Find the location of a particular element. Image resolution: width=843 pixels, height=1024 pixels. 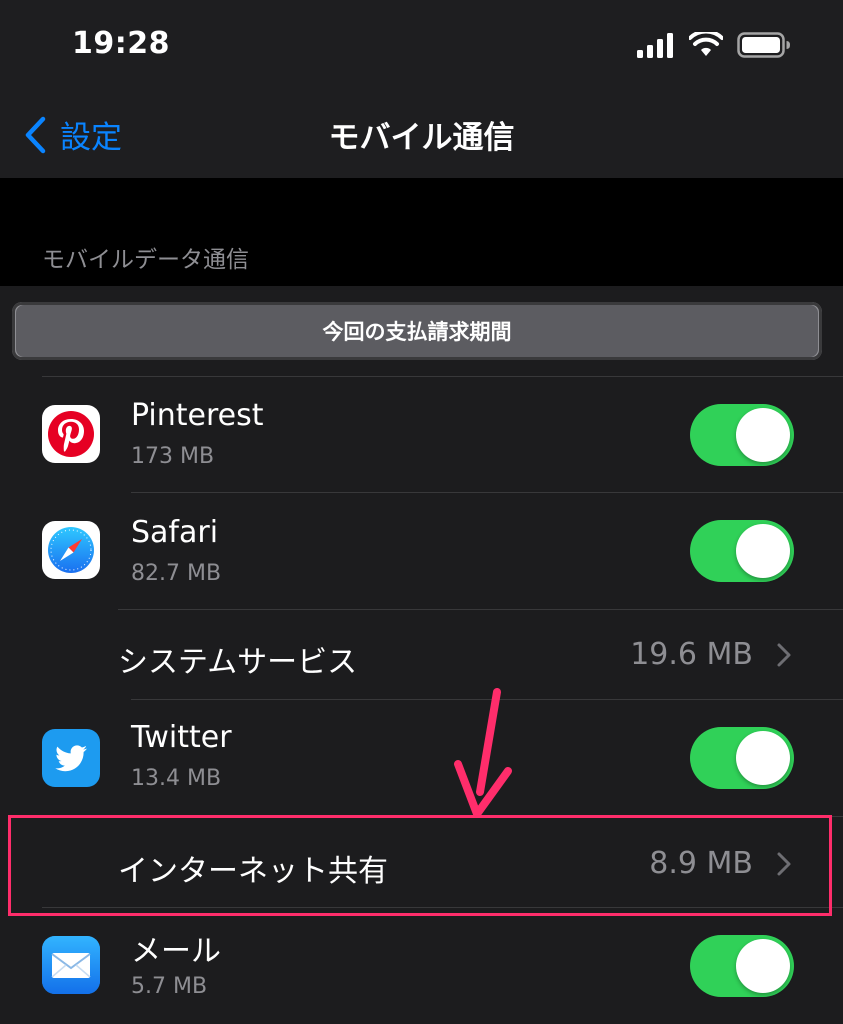

app-data-usage: 82.7 MB is located at coordinates (176, 573).